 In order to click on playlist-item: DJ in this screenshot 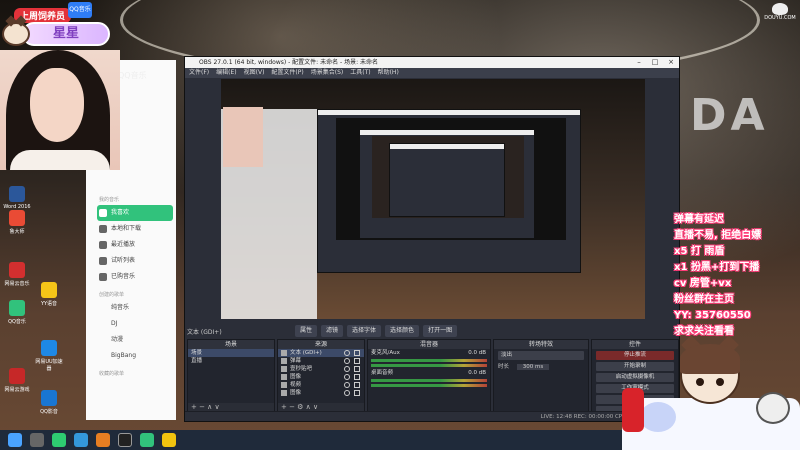, I will do `click(135, 324)`.